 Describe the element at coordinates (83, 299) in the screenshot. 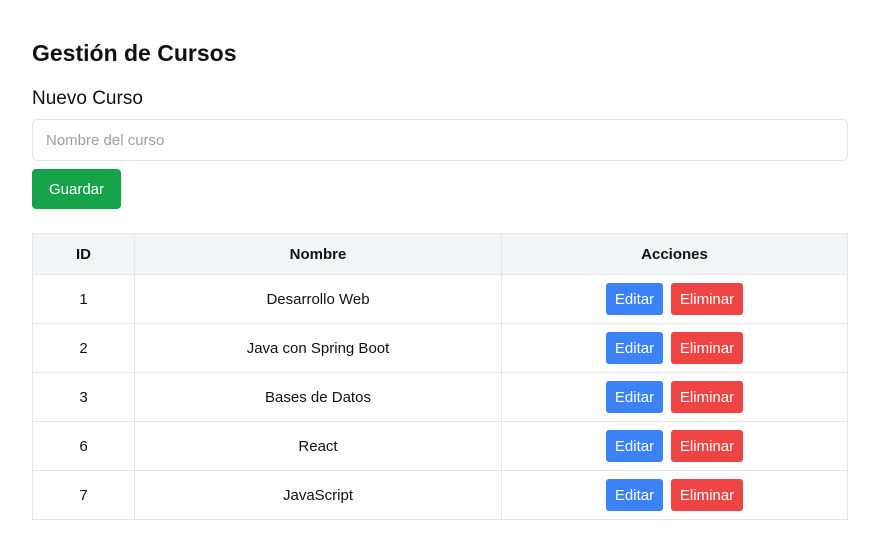

I see `cell-id: 1` at that location.